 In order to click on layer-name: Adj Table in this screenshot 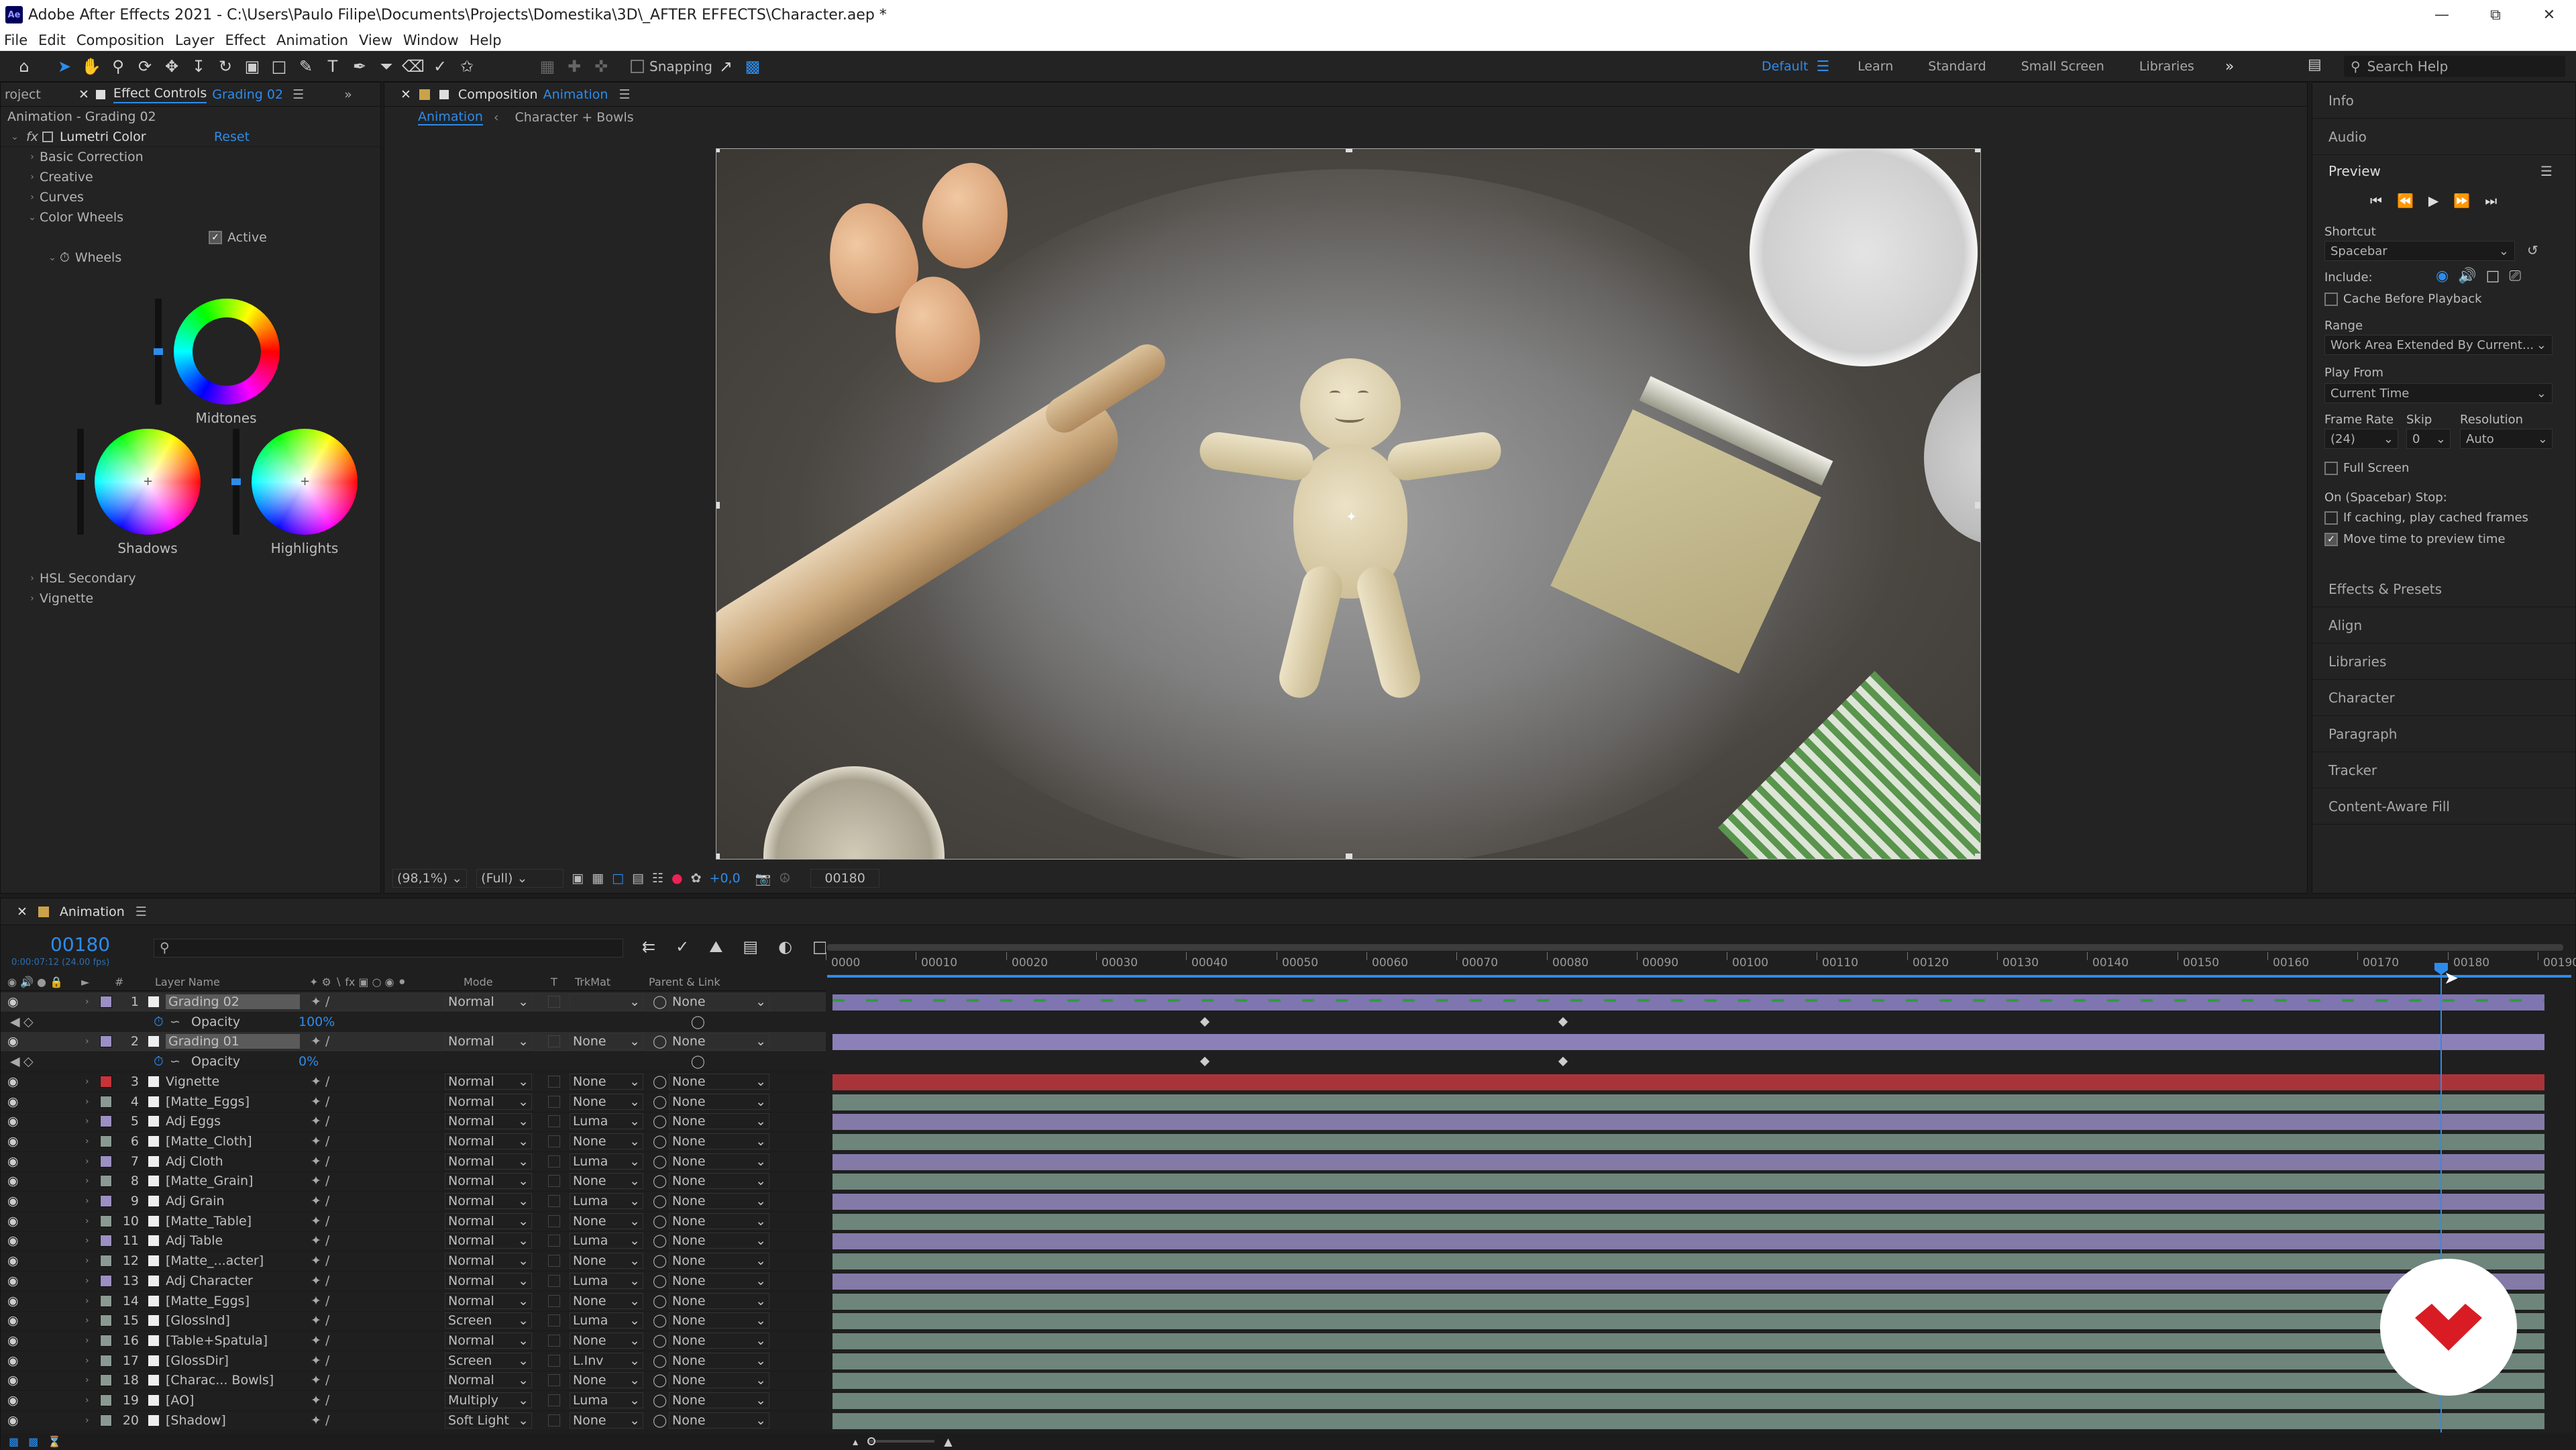, I will do `click(233, 1240)`.